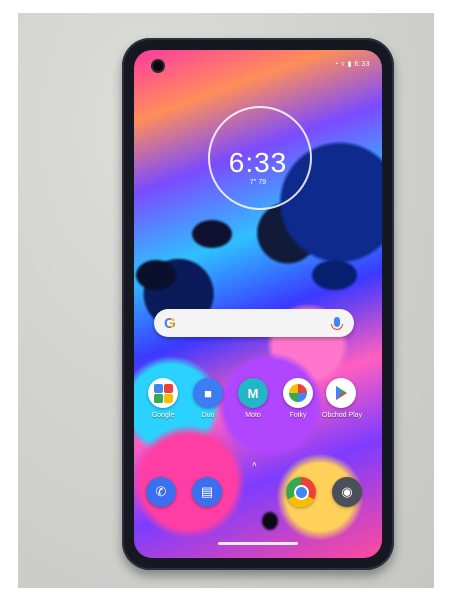 This screenshot has height=599, width=452. Describe the element at coordinates (254, 464) in the screenshot. I see `app-drawer-chevron-icon: ˄` at that location.